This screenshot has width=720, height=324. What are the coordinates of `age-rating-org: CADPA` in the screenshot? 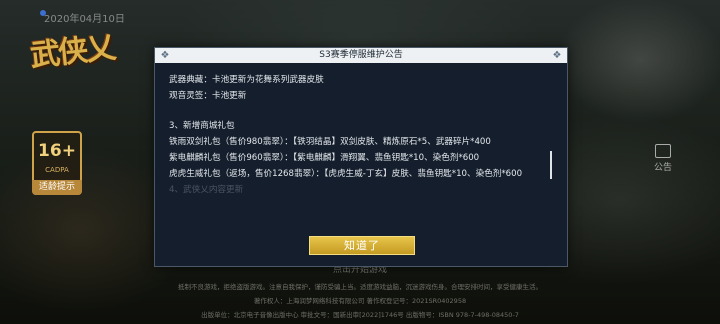 It's located at (57, 170).